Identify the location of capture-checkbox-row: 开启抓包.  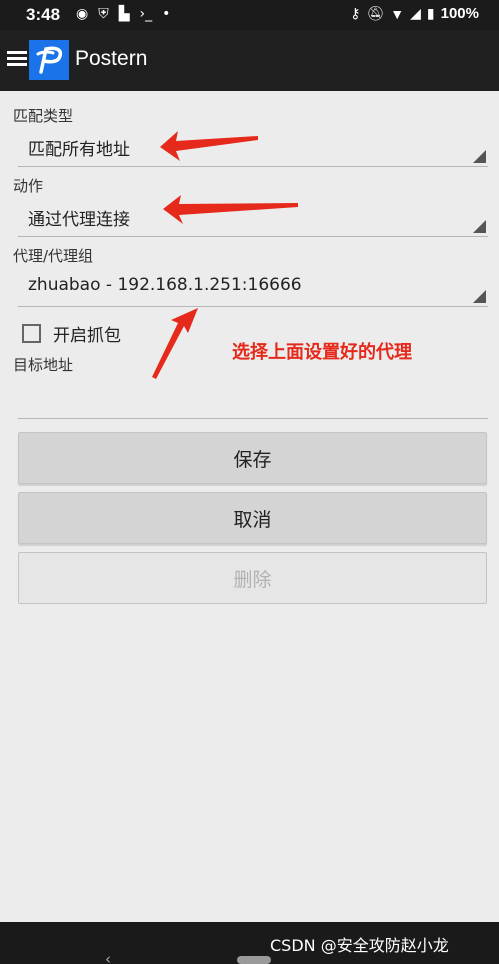
(71, 333).